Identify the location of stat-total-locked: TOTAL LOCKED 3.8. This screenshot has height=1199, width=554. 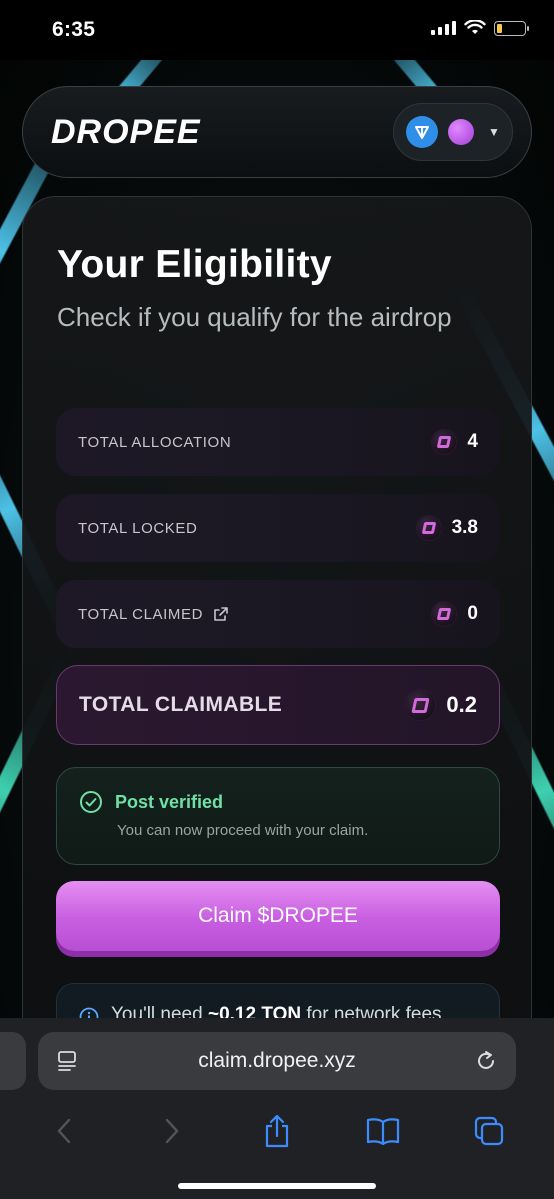
(278, 528).